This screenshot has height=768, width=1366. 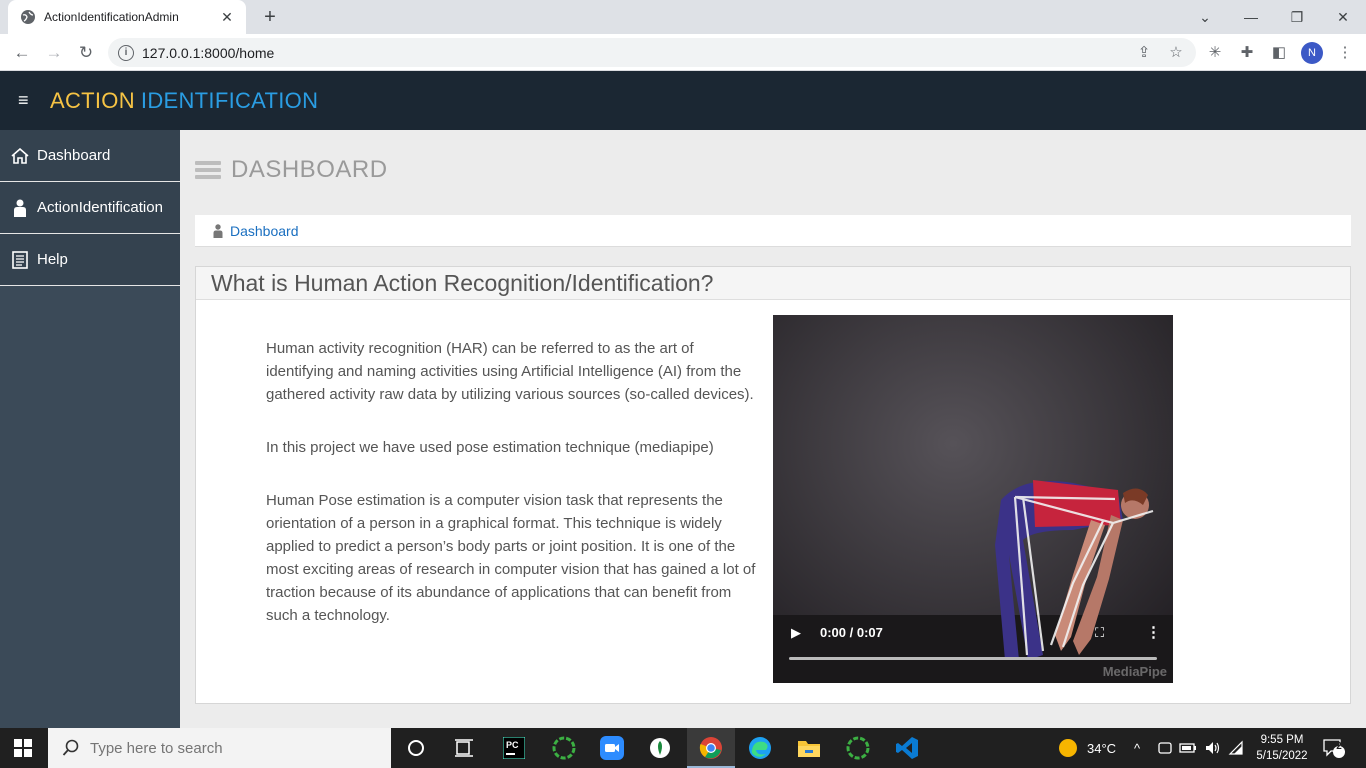 I want to click on breadcrumb: Dashboard, so click(x=773, y=231).